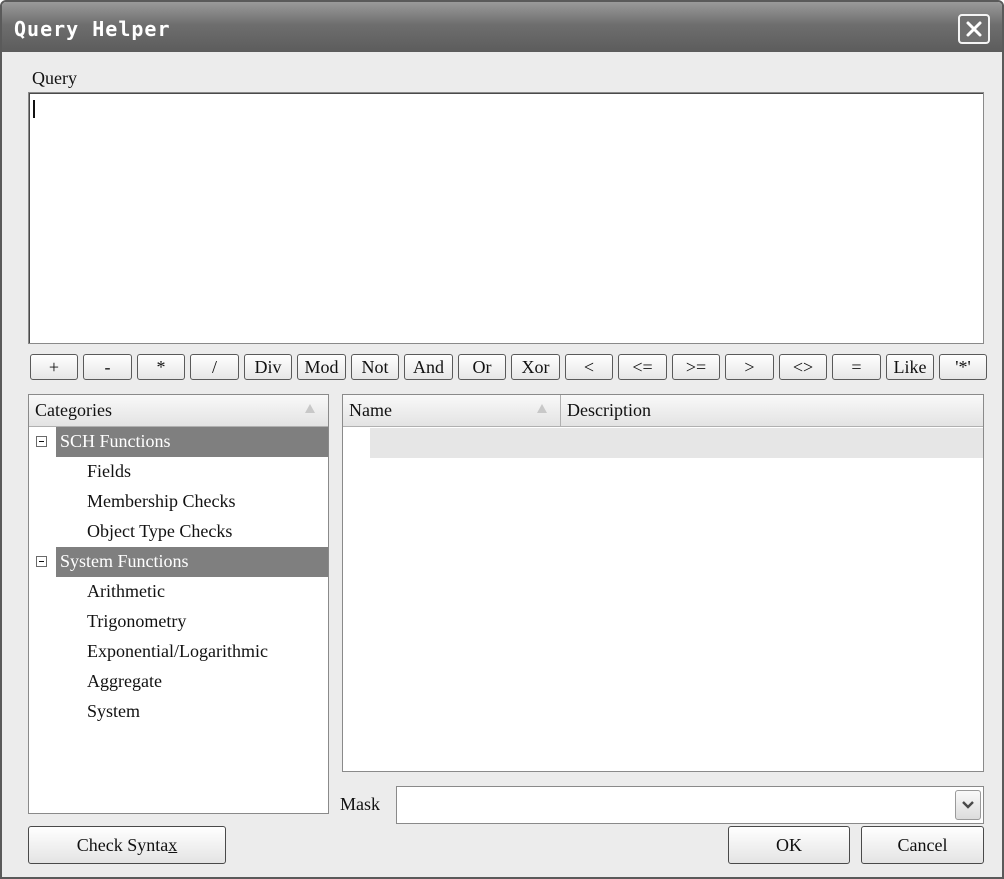 The width and height of the screenshot is (1004, 879). I want to click on tree-item-exponential-logarithmic: Exponential/Logarithmic, so click(178, 652).